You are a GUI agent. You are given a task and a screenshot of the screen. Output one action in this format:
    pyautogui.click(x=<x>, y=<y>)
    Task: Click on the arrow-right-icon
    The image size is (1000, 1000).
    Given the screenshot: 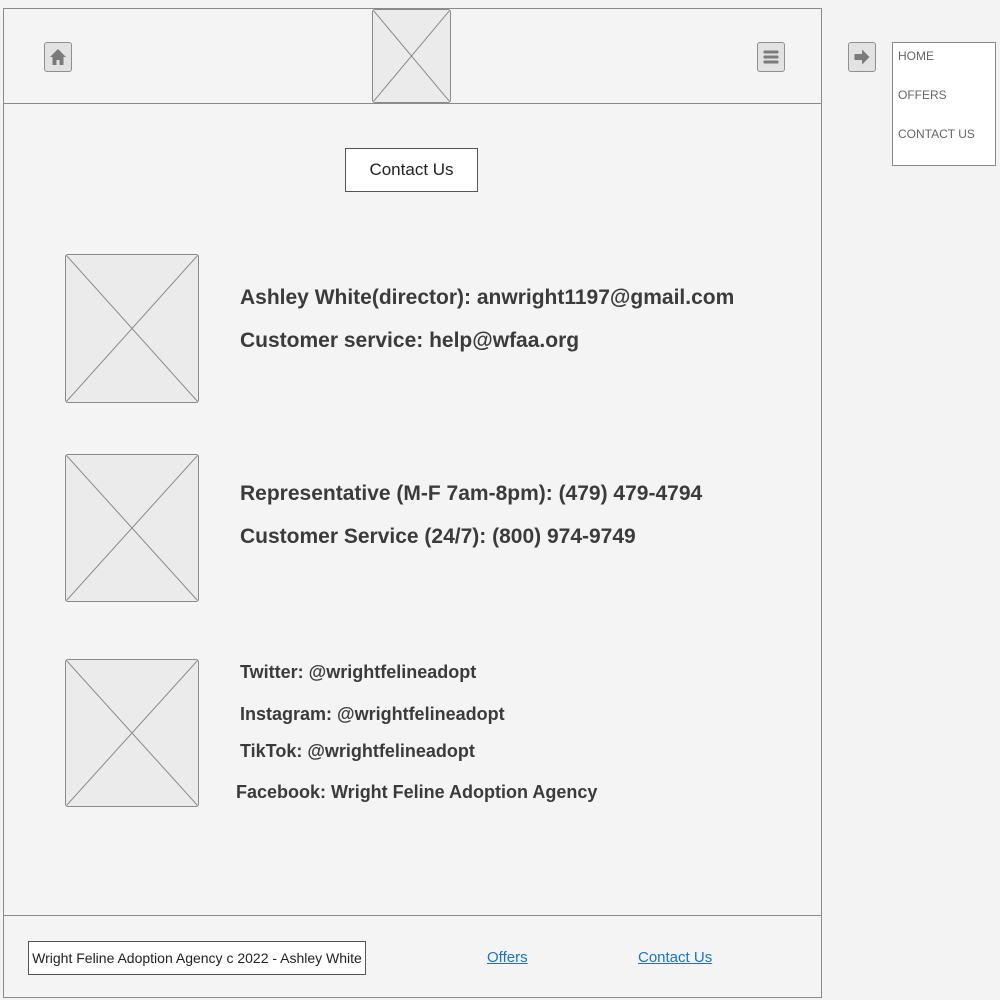 What is the action you would take?
    pyautogui.click(x=862, y=57)
    